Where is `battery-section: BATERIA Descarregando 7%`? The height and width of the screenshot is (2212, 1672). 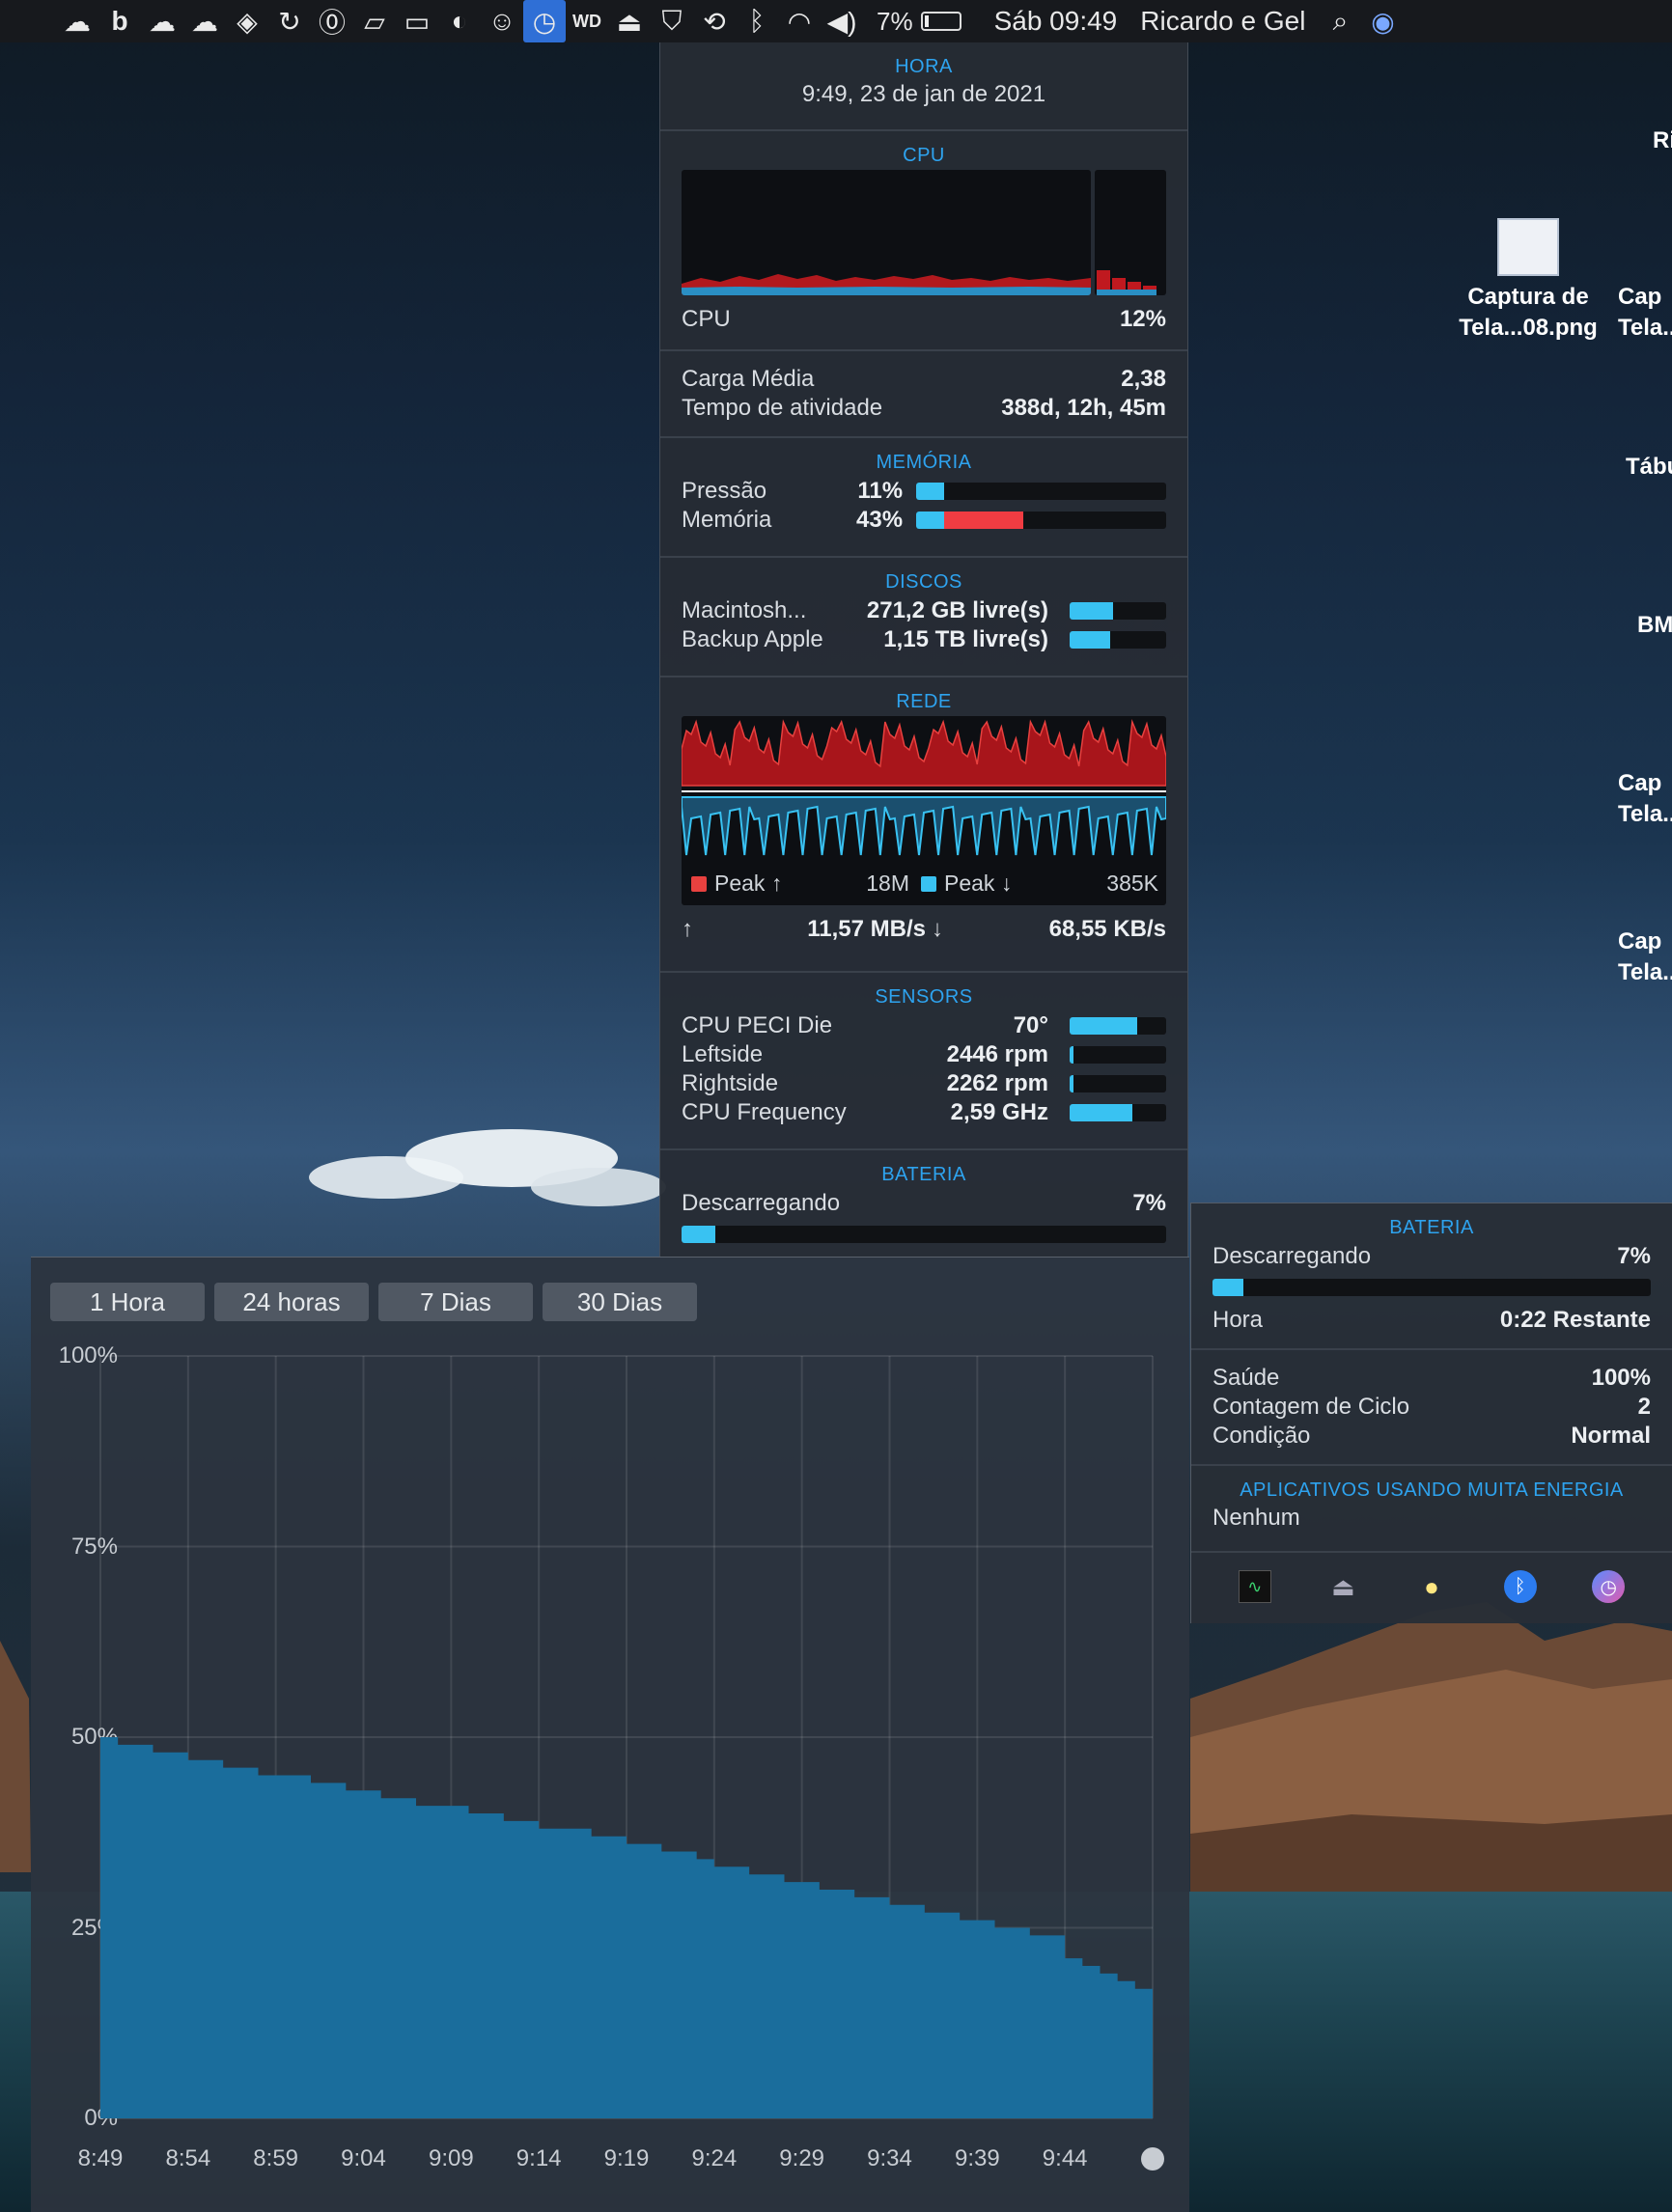
battery-section: BATERIA Descarregando 7% is located at coordinates (923, 1203).